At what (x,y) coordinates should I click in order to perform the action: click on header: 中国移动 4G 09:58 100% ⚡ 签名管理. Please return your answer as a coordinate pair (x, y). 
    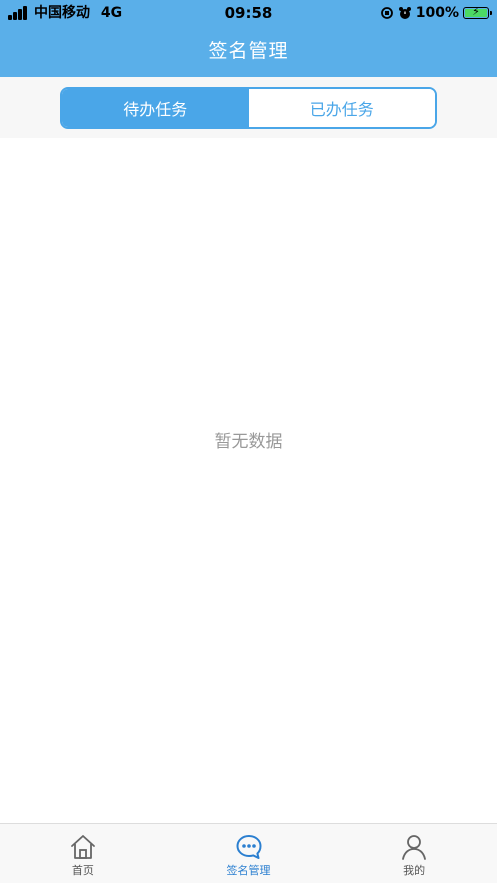
    Looking at the image, I should click on (248, 38).